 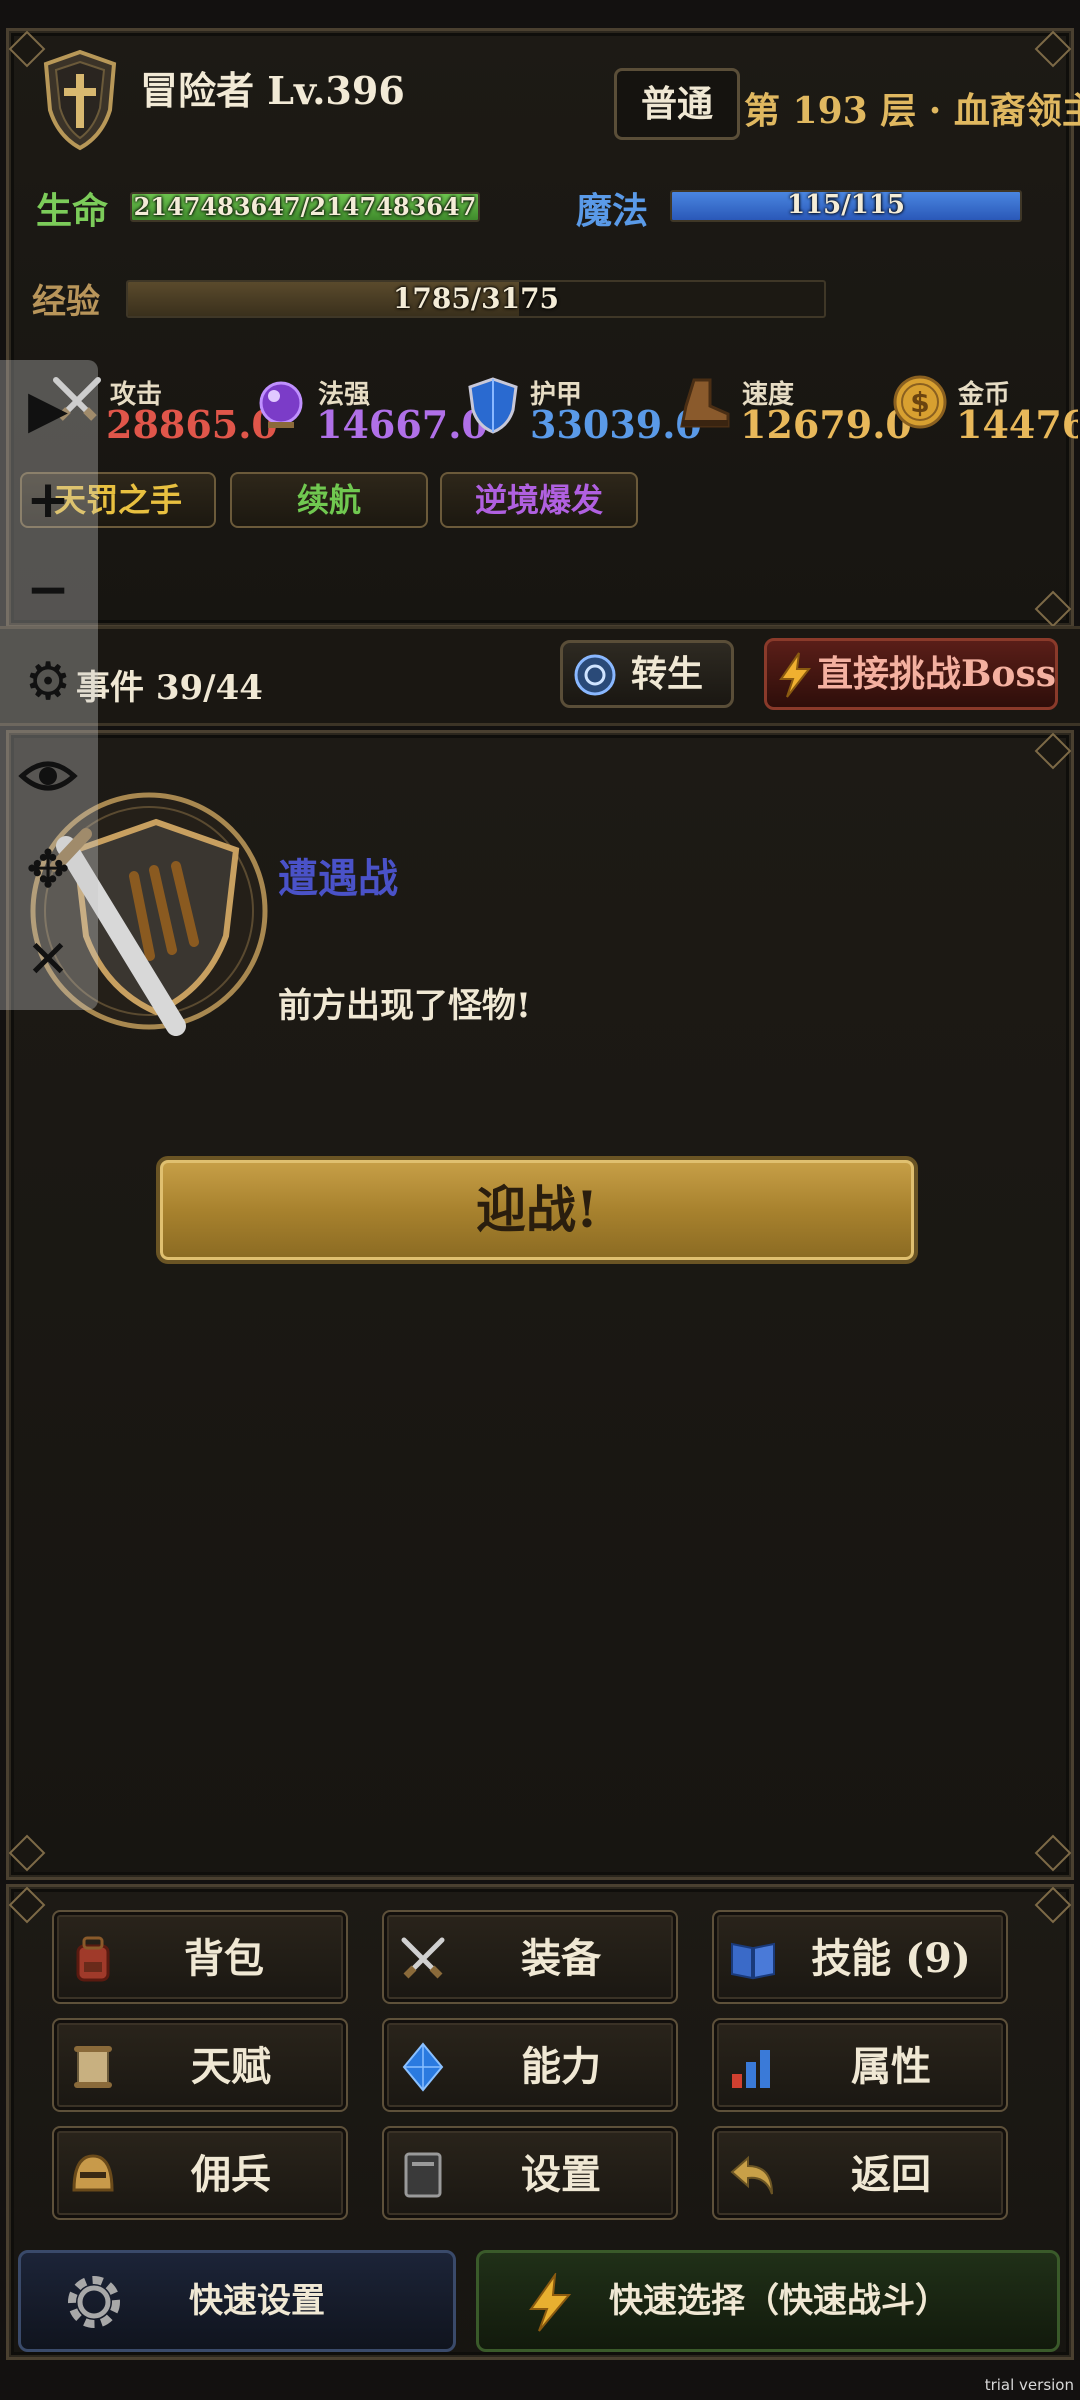 I want to click on blue-crystal-icon, so click(x=423, y=2067).